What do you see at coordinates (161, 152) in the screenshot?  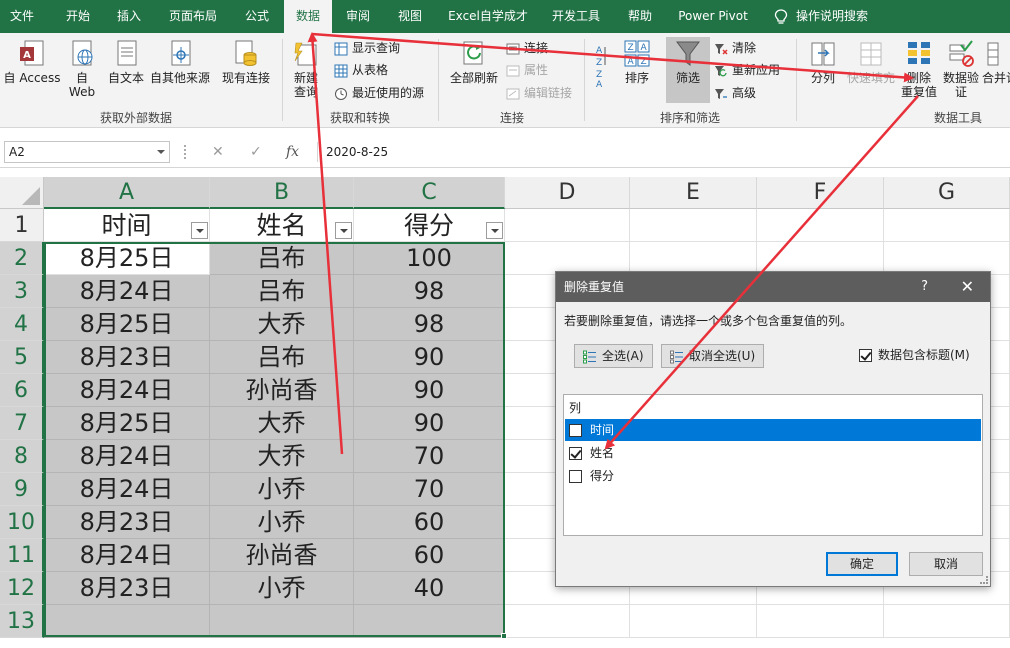 I see `chevron-down-icon` at bounding box center [161, 152].